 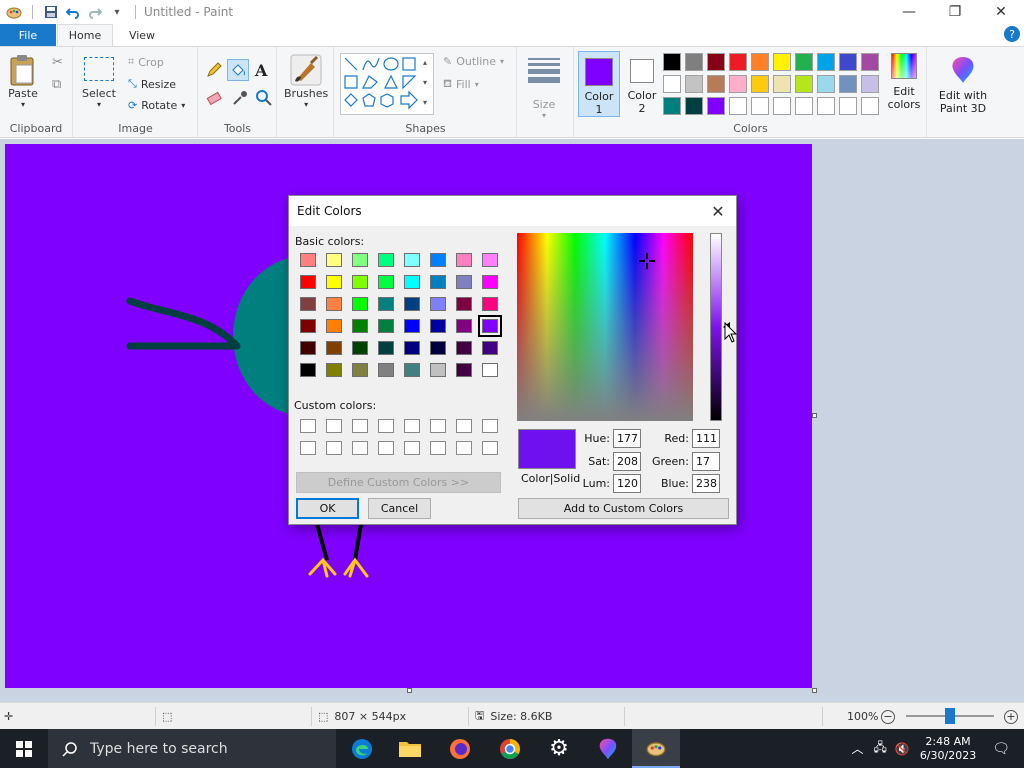 I want to click on edit-with-paint3d-button: Edit with Paint 3D, so click(x=963, y=85).